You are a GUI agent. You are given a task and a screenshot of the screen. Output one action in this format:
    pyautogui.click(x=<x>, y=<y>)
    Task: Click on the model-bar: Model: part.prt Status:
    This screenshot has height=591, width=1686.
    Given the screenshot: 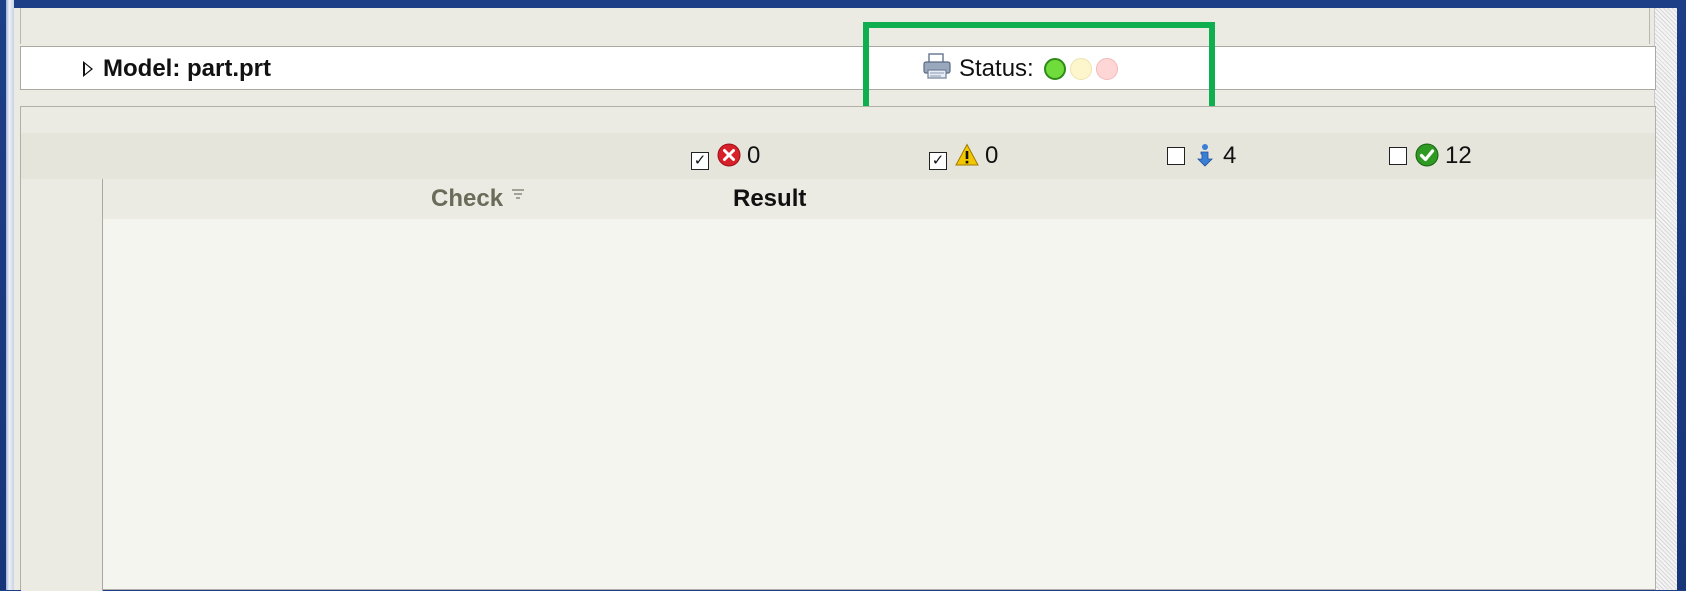 What is the action you would take?
    pyautogui.click(x=838, y=68)
    